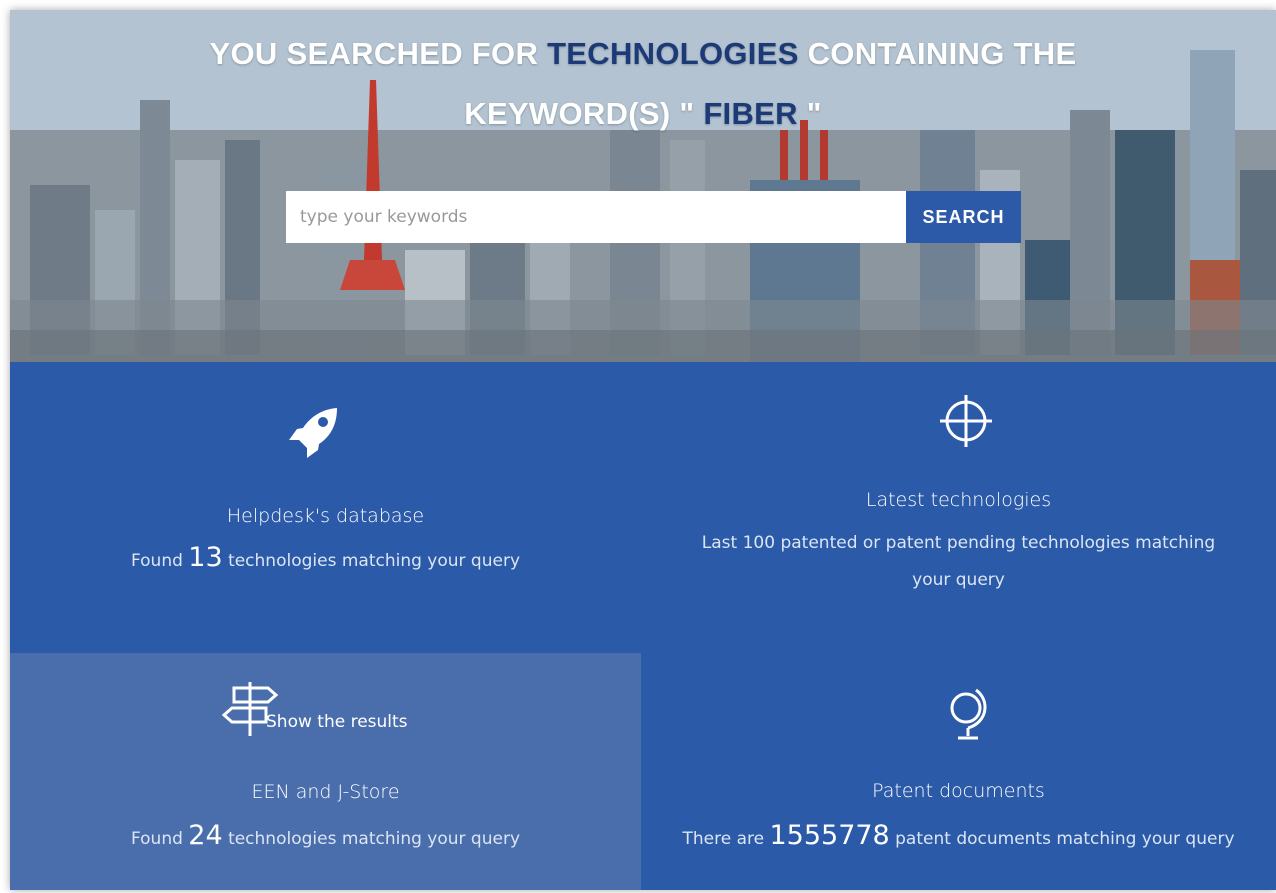  I want to click on title-line2-prefix: KEYWORD(S) ", so click(579, 113).